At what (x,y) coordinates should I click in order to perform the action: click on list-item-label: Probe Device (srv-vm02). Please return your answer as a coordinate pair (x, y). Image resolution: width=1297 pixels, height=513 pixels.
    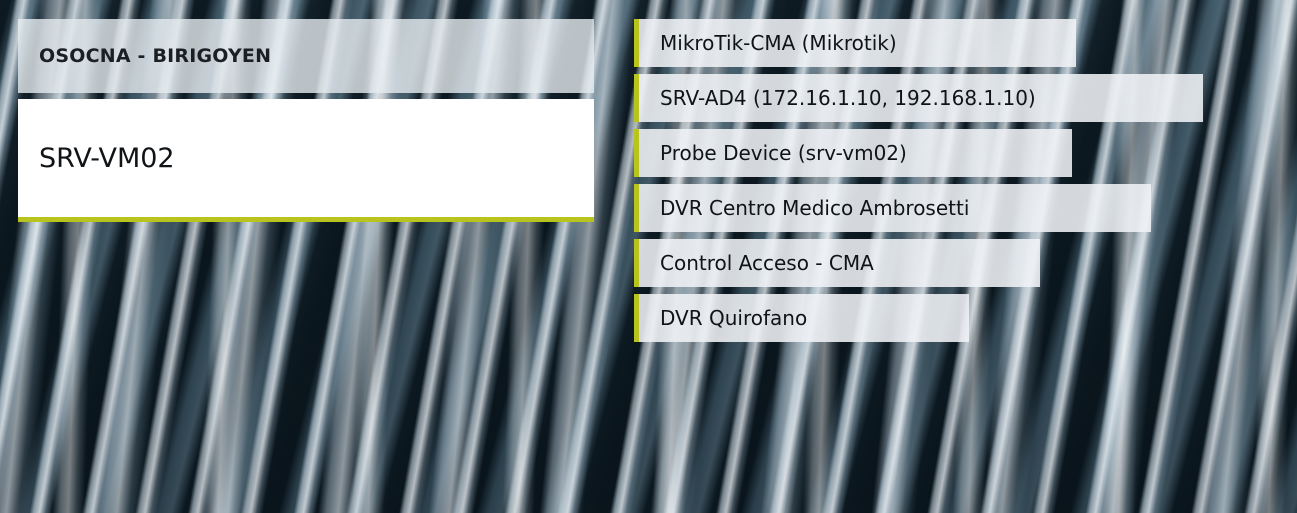
    Looking at the image, I should click on (783, 153).